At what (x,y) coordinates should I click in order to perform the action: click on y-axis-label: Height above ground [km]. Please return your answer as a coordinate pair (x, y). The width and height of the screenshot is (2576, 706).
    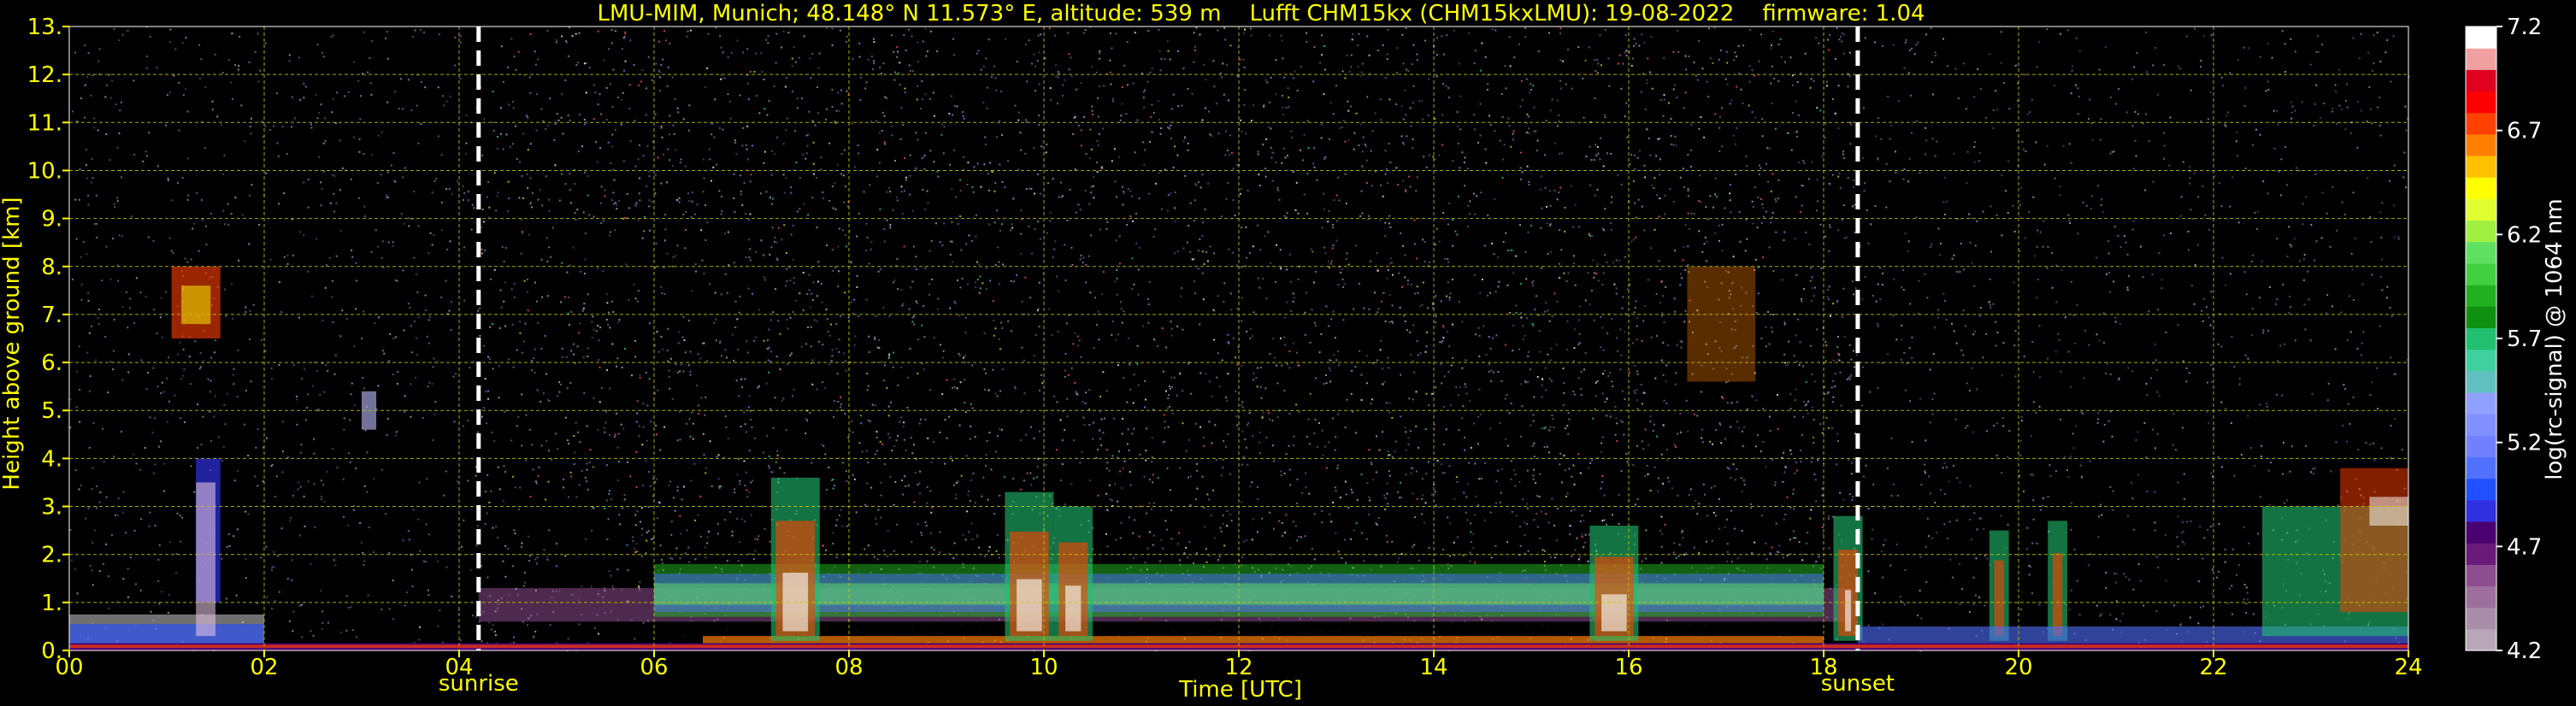
    Looking at the image, I should click on (12, 343).